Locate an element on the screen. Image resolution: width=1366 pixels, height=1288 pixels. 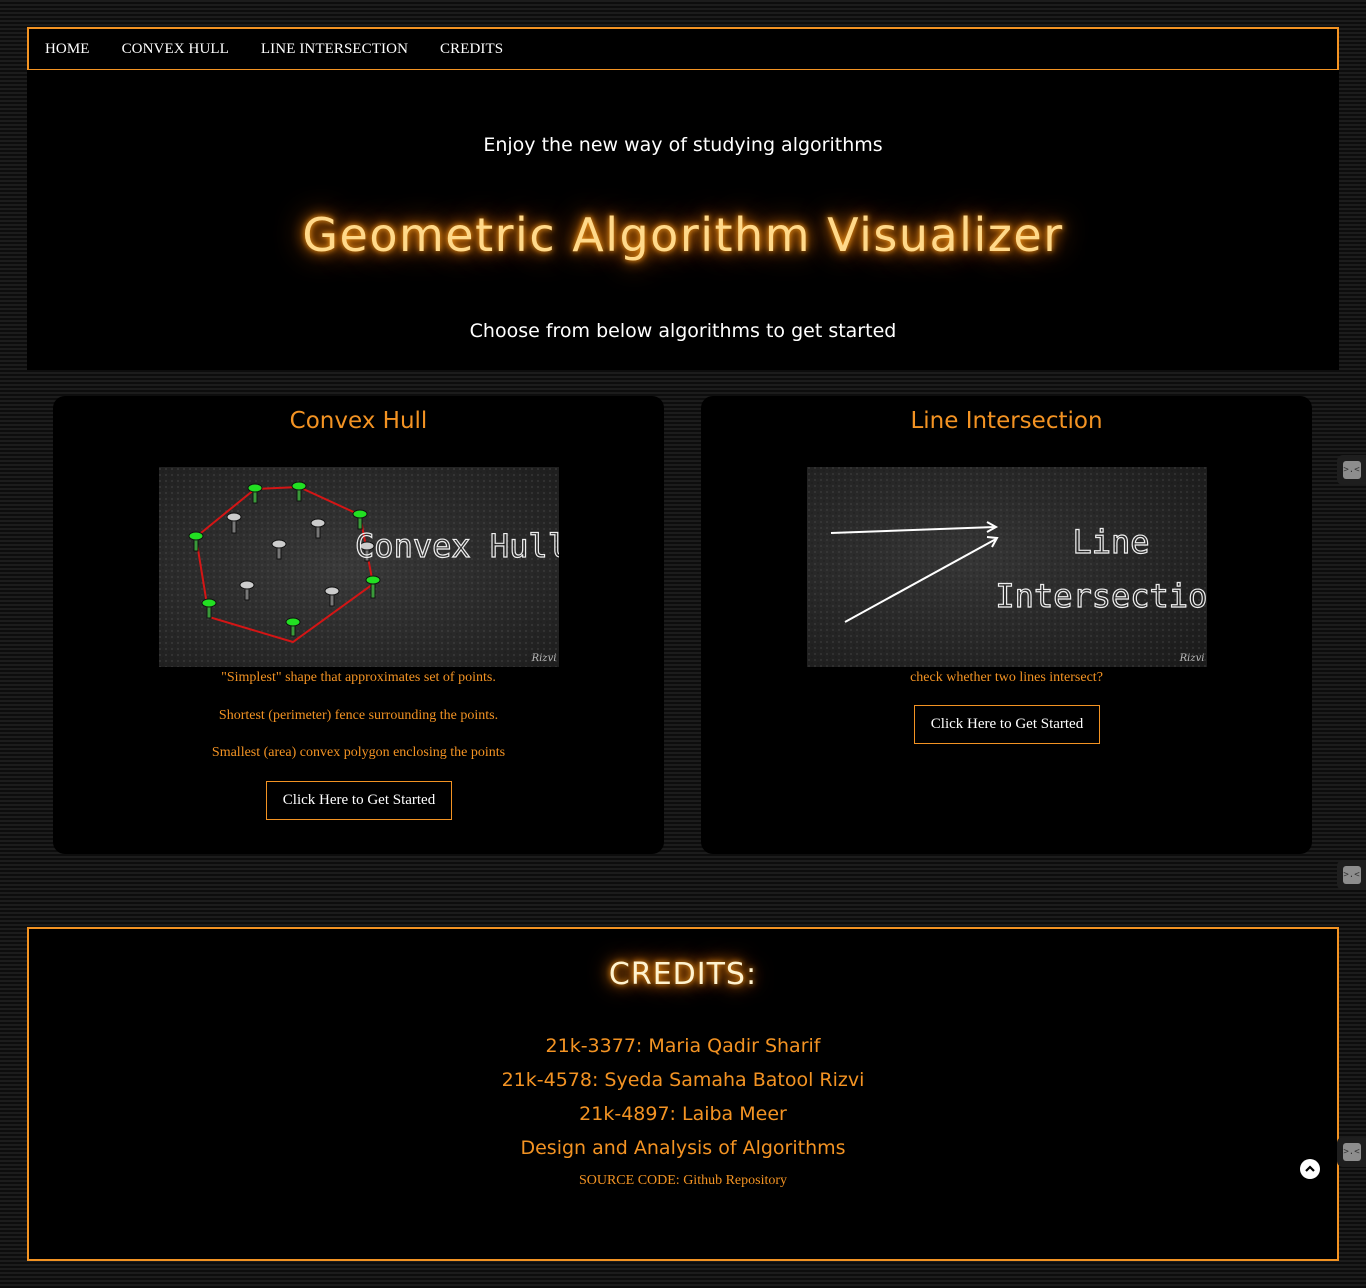
chevron-up-icon is located at coordinates (1310, 1168).